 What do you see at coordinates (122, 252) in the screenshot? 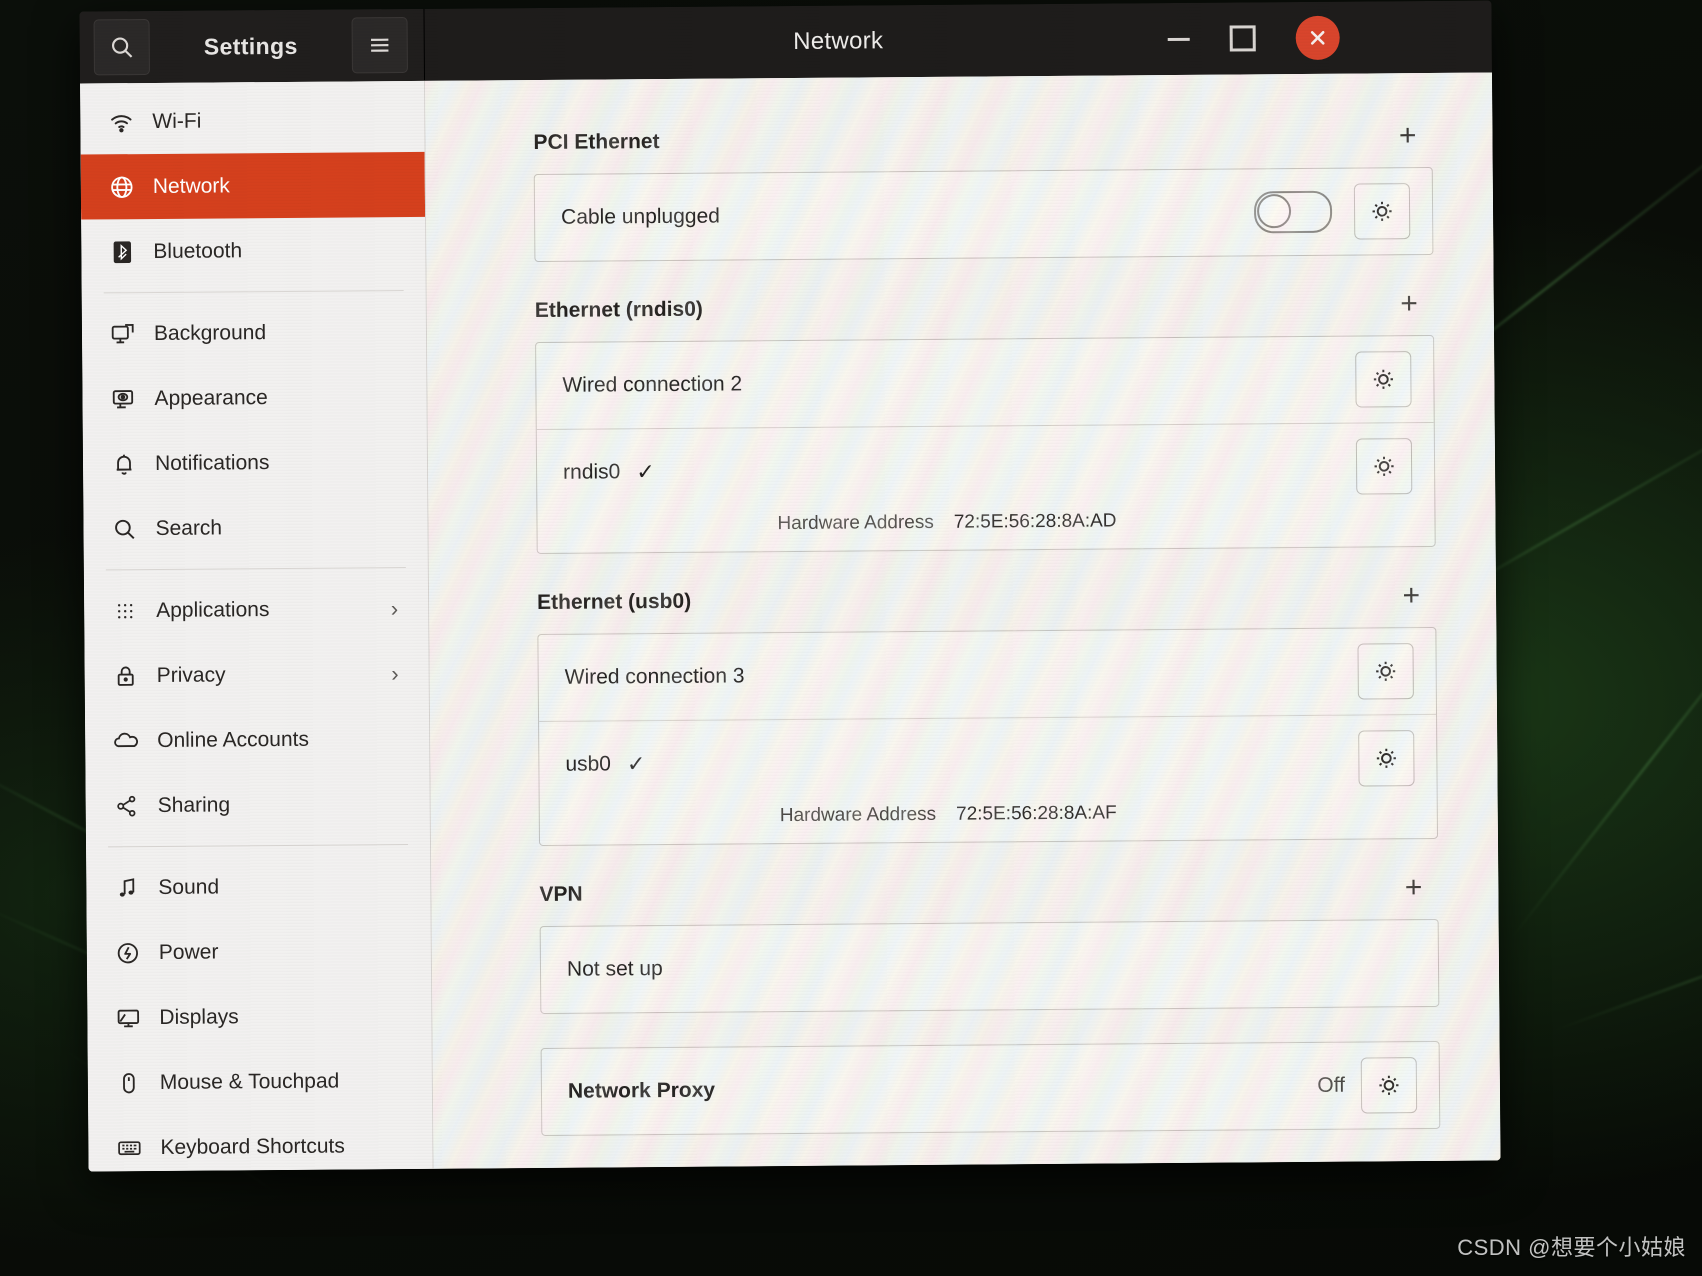
I see `bluetooth-icon` at bounding box center [122, 252].